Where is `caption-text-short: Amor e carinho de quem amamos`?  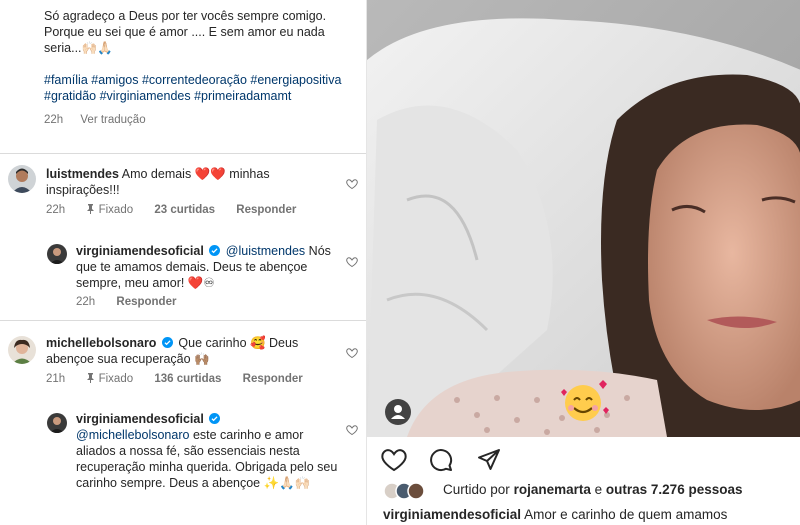
caption-text-short: Amor e carinho de quem amamos is located at coordinates (626, 514).